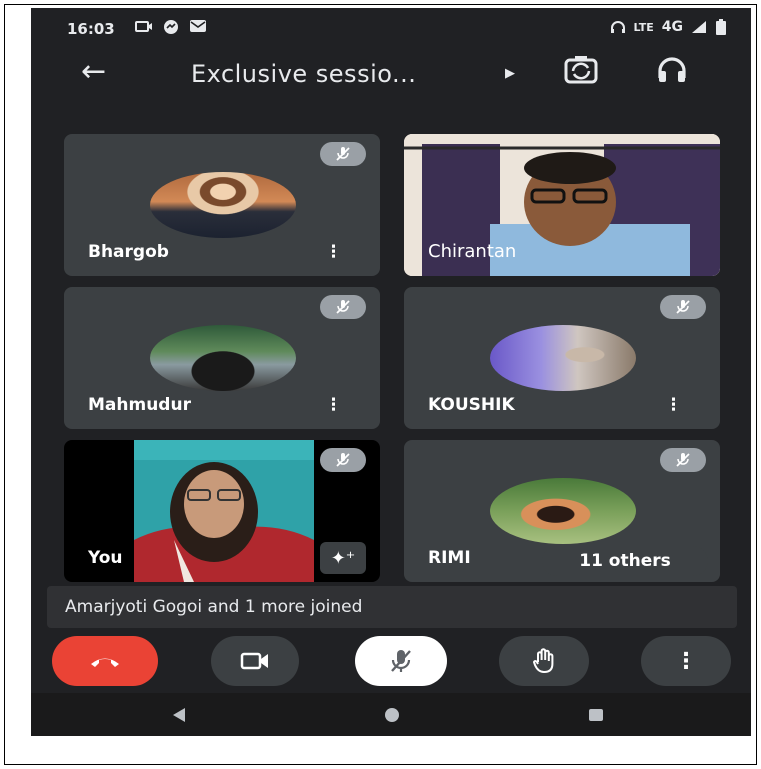 This screenshot has width=761, height=769. I want to click on participant-name: Bhargob, so click(128, 252).